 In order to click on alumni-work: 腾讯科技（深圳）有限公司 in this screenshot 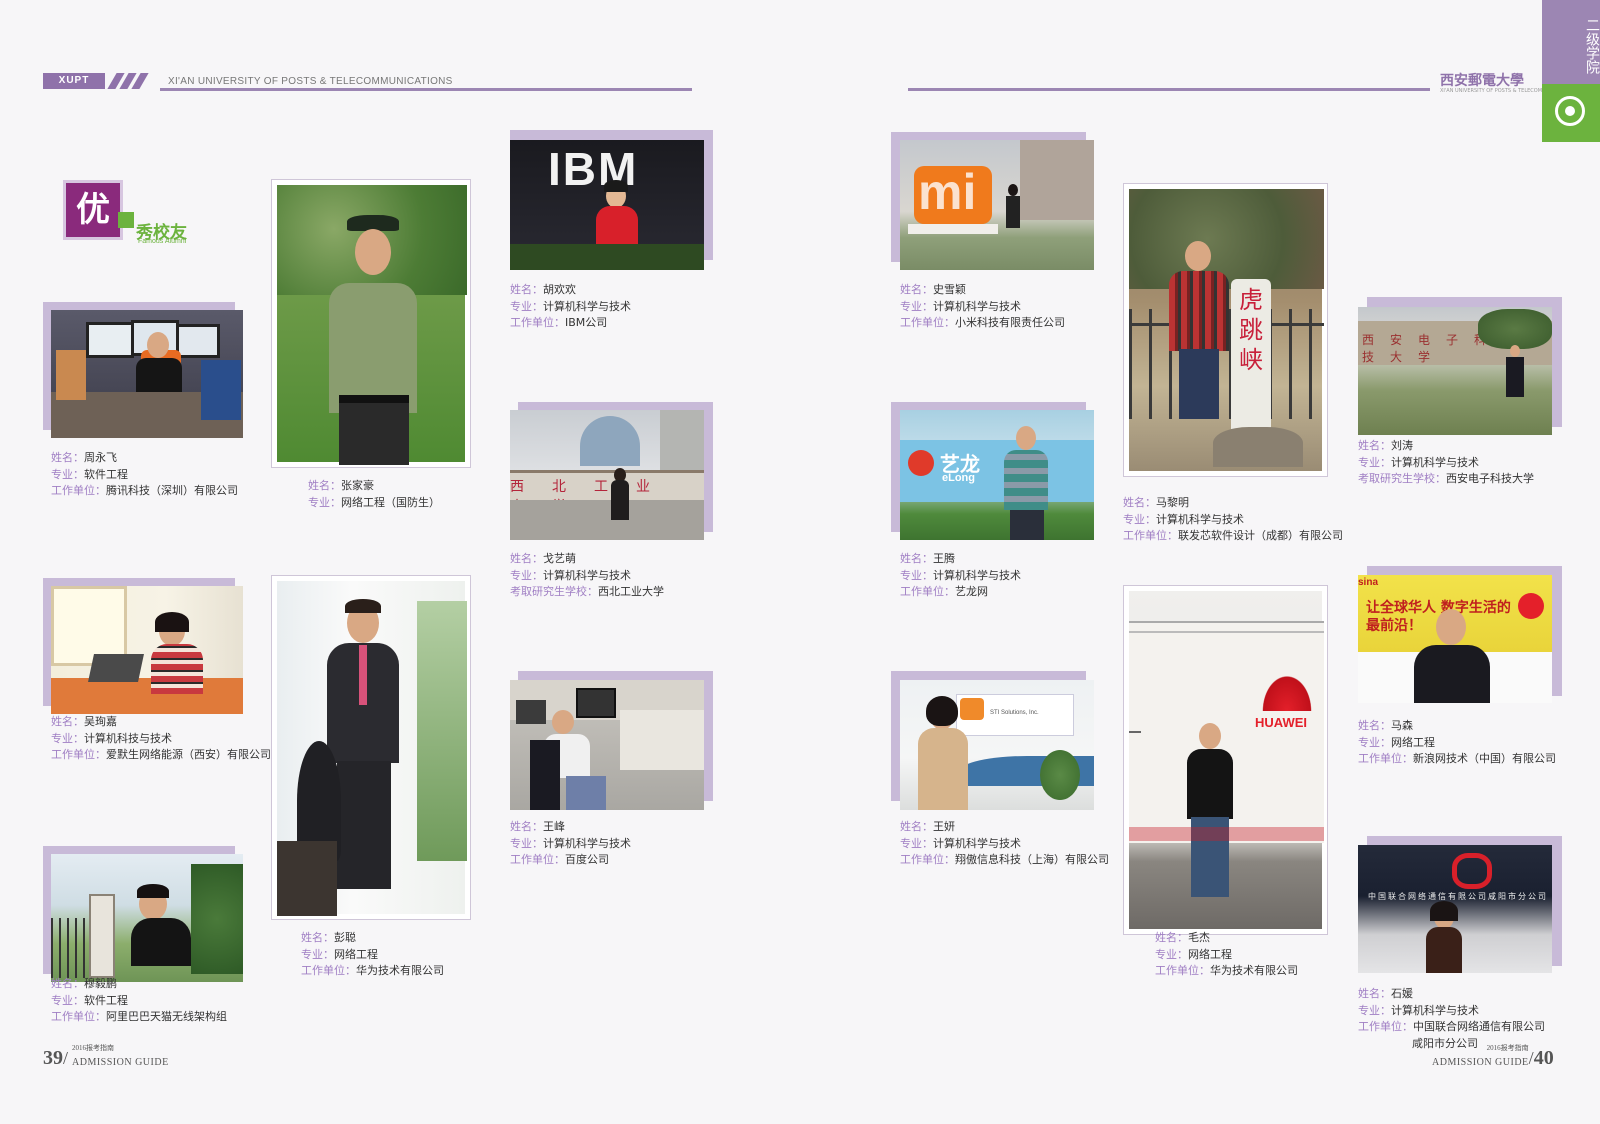, I will do `click(172, 490)`.